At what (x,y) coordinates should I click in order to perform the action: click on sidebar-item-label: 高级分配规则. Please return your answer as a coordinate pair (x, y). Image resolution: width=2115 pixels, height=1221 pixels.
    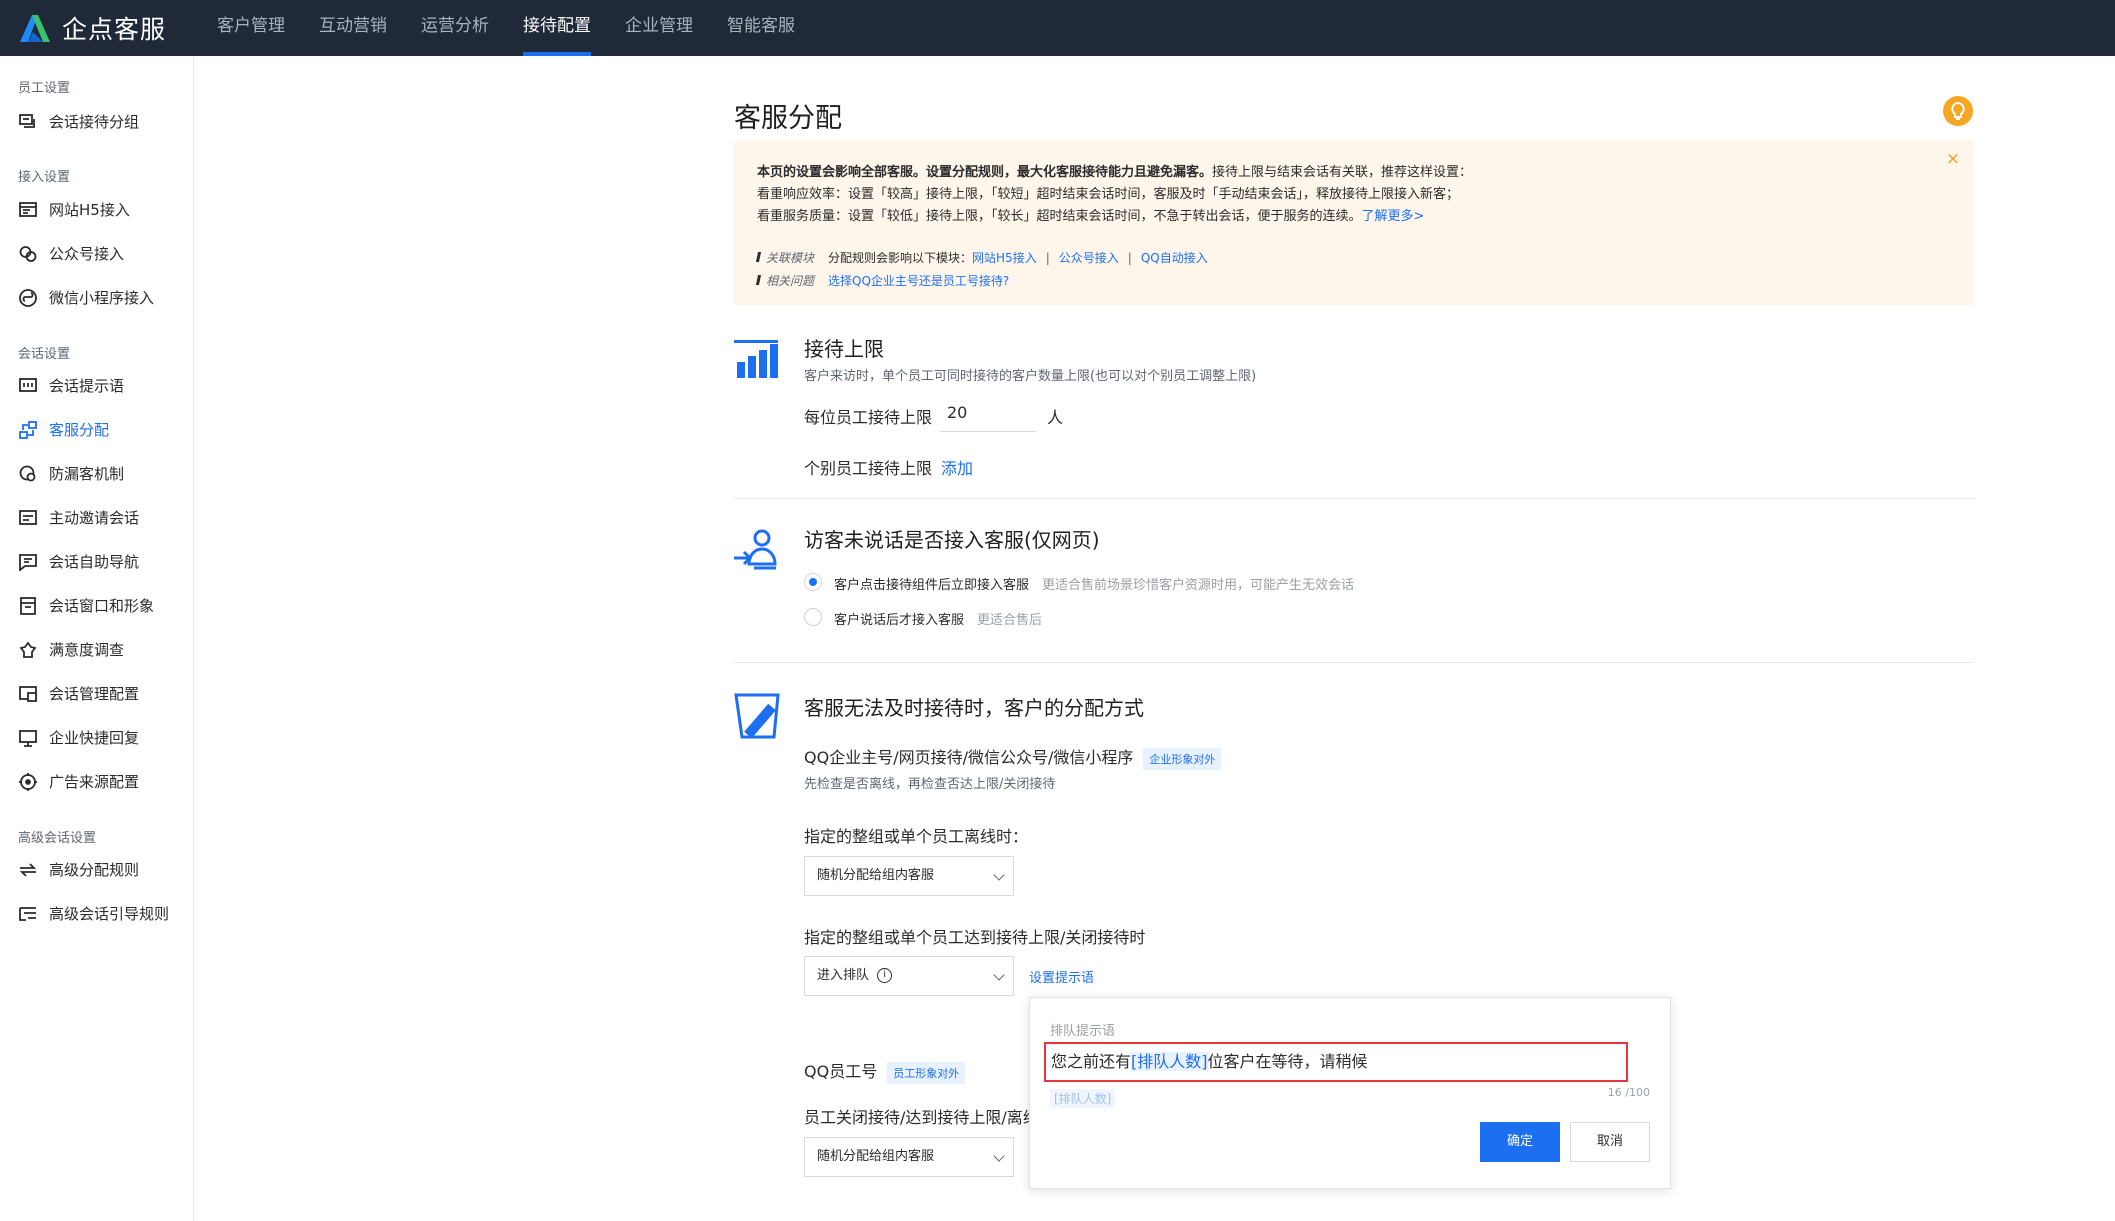
    Looking at the image, I should click on (94, 870).